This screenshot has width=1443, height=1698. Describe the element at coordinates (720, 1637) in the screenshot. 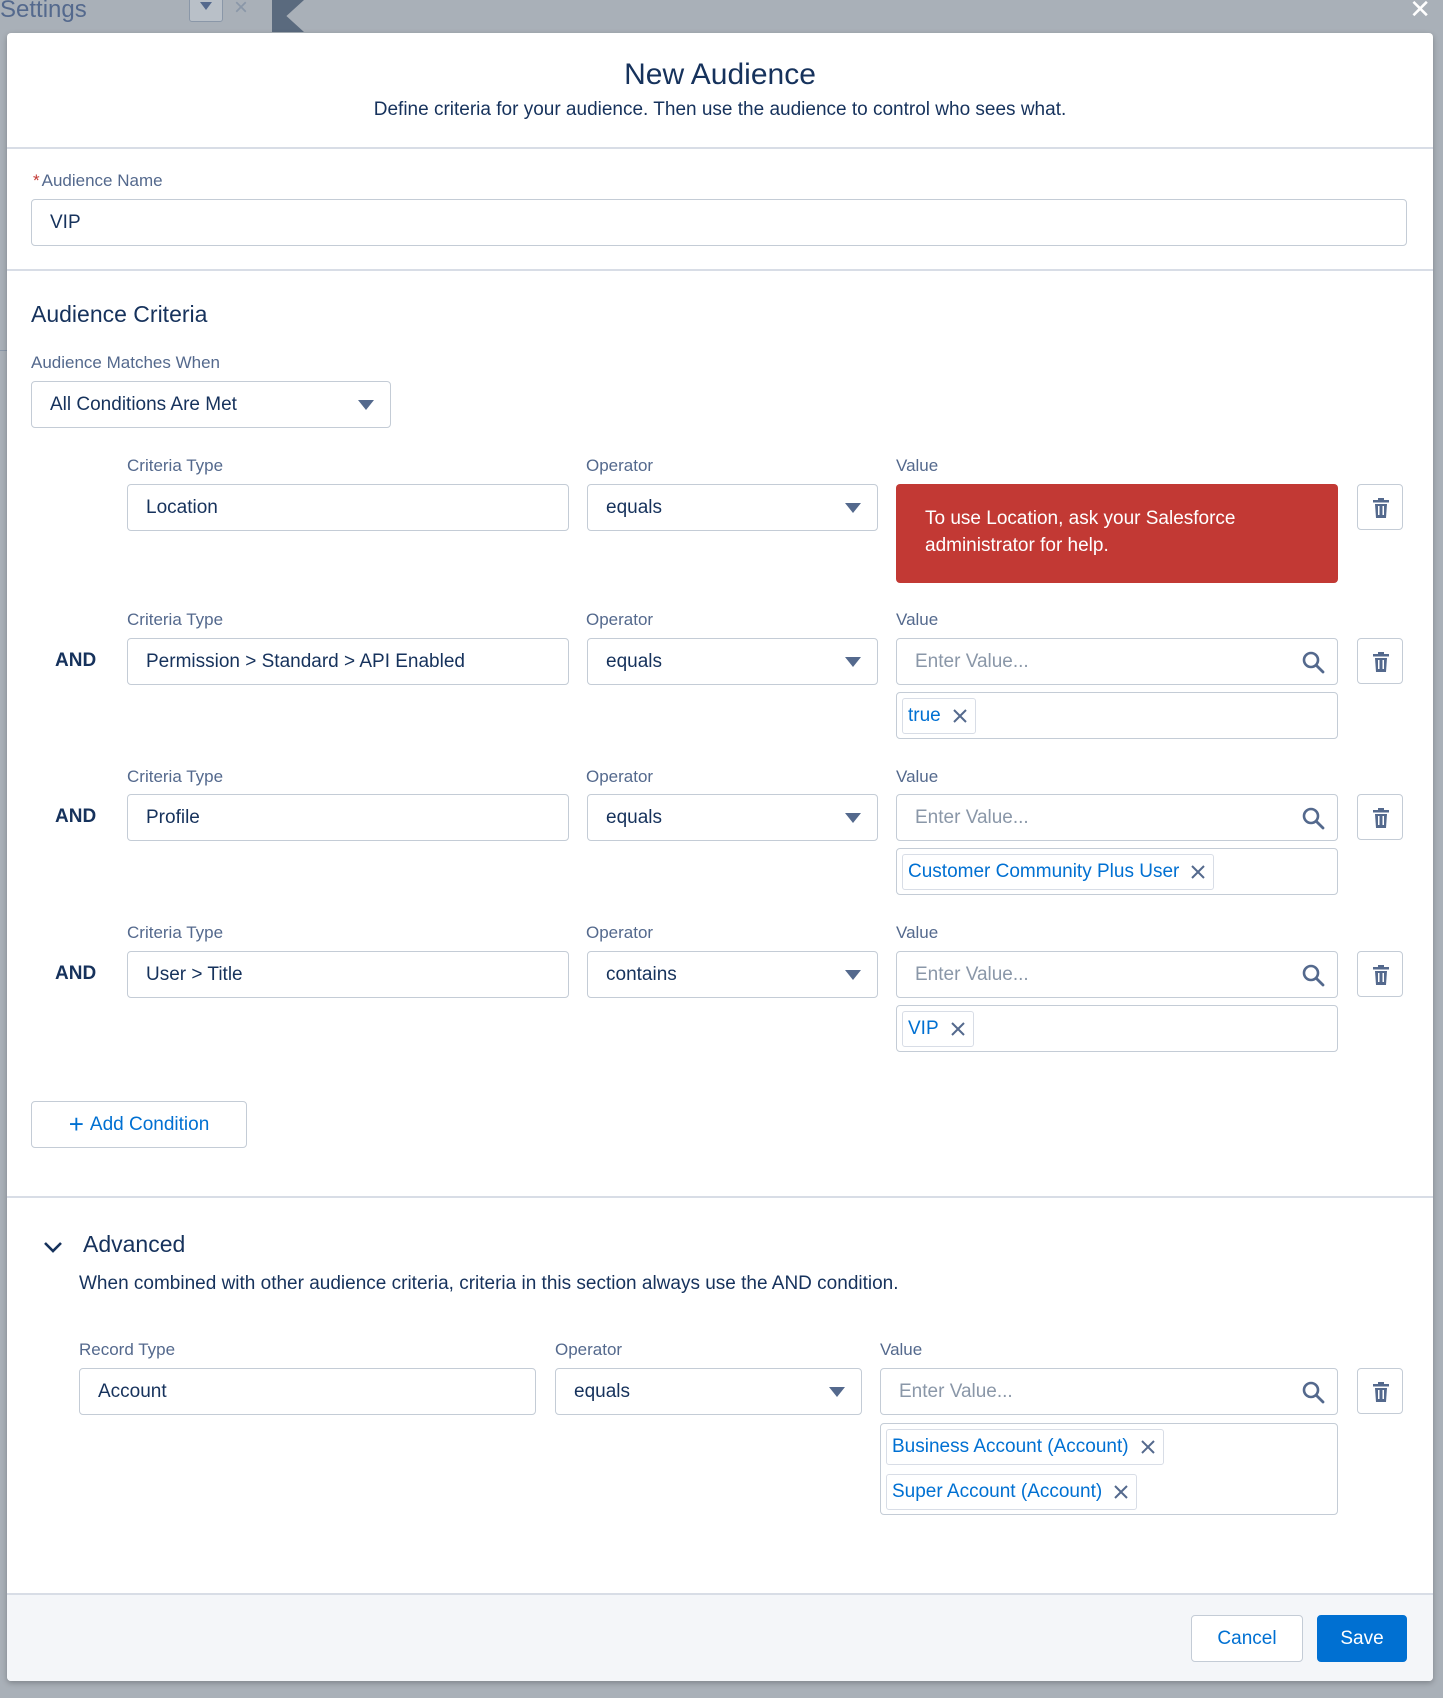

I see `modal-footer: Cancel Save` at that location.